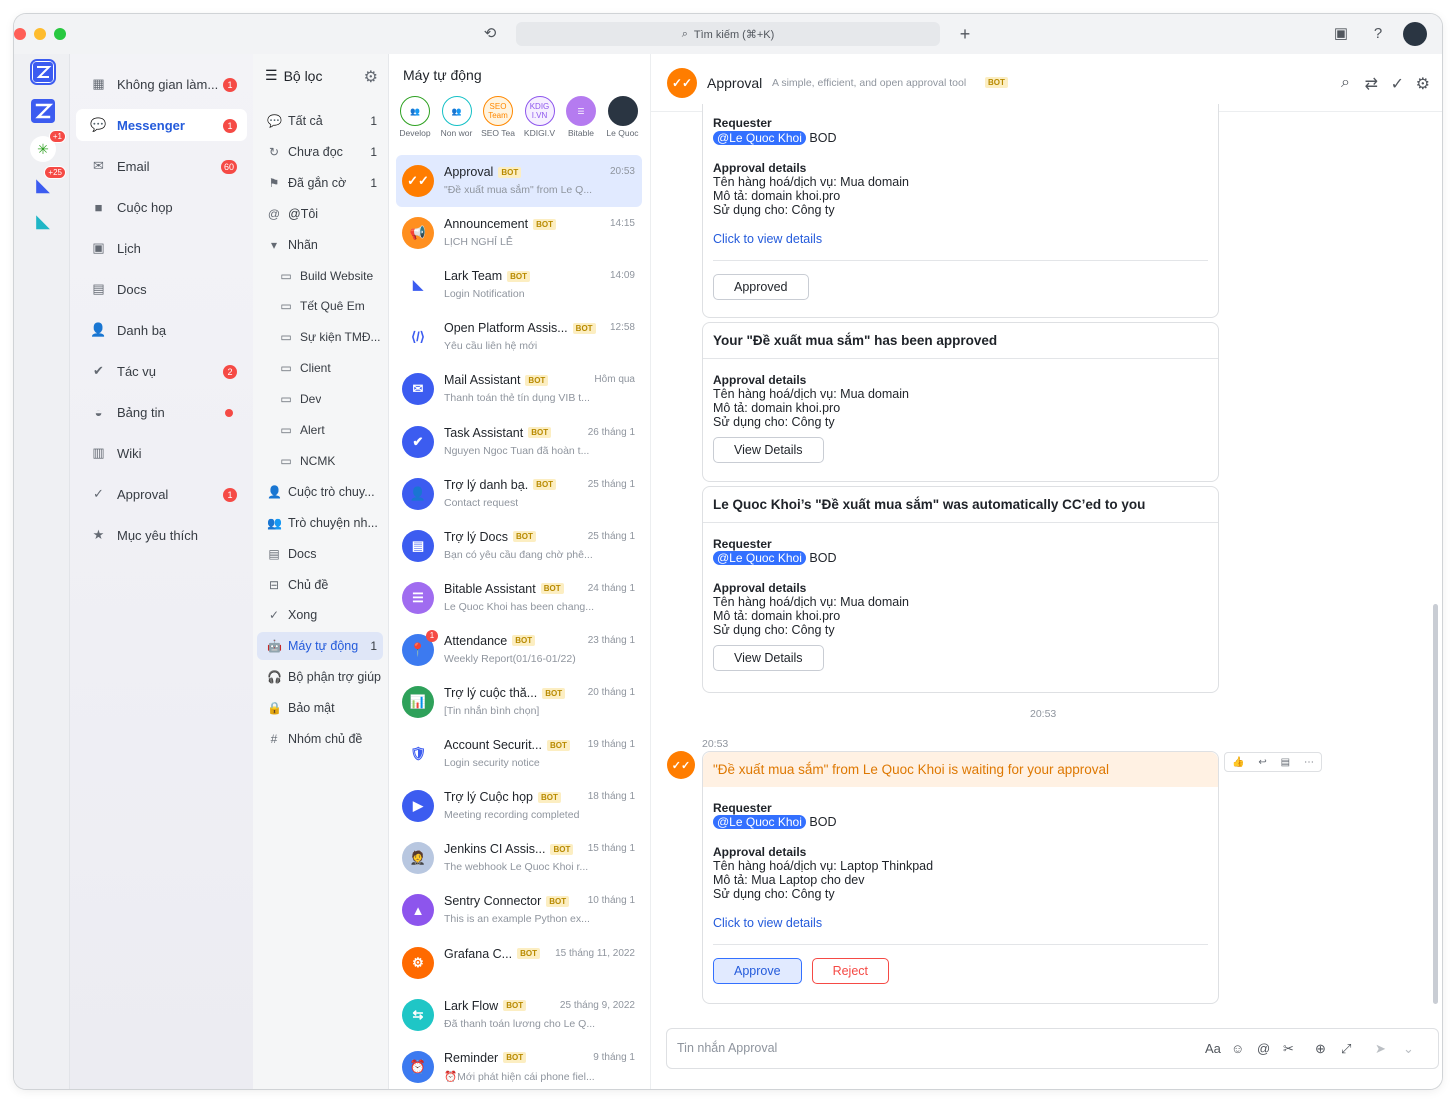  What do you see at coordinates (1262, 762) in the screenshot?
I see `reply-icon: ↩` at bounding box center [1262, 762].